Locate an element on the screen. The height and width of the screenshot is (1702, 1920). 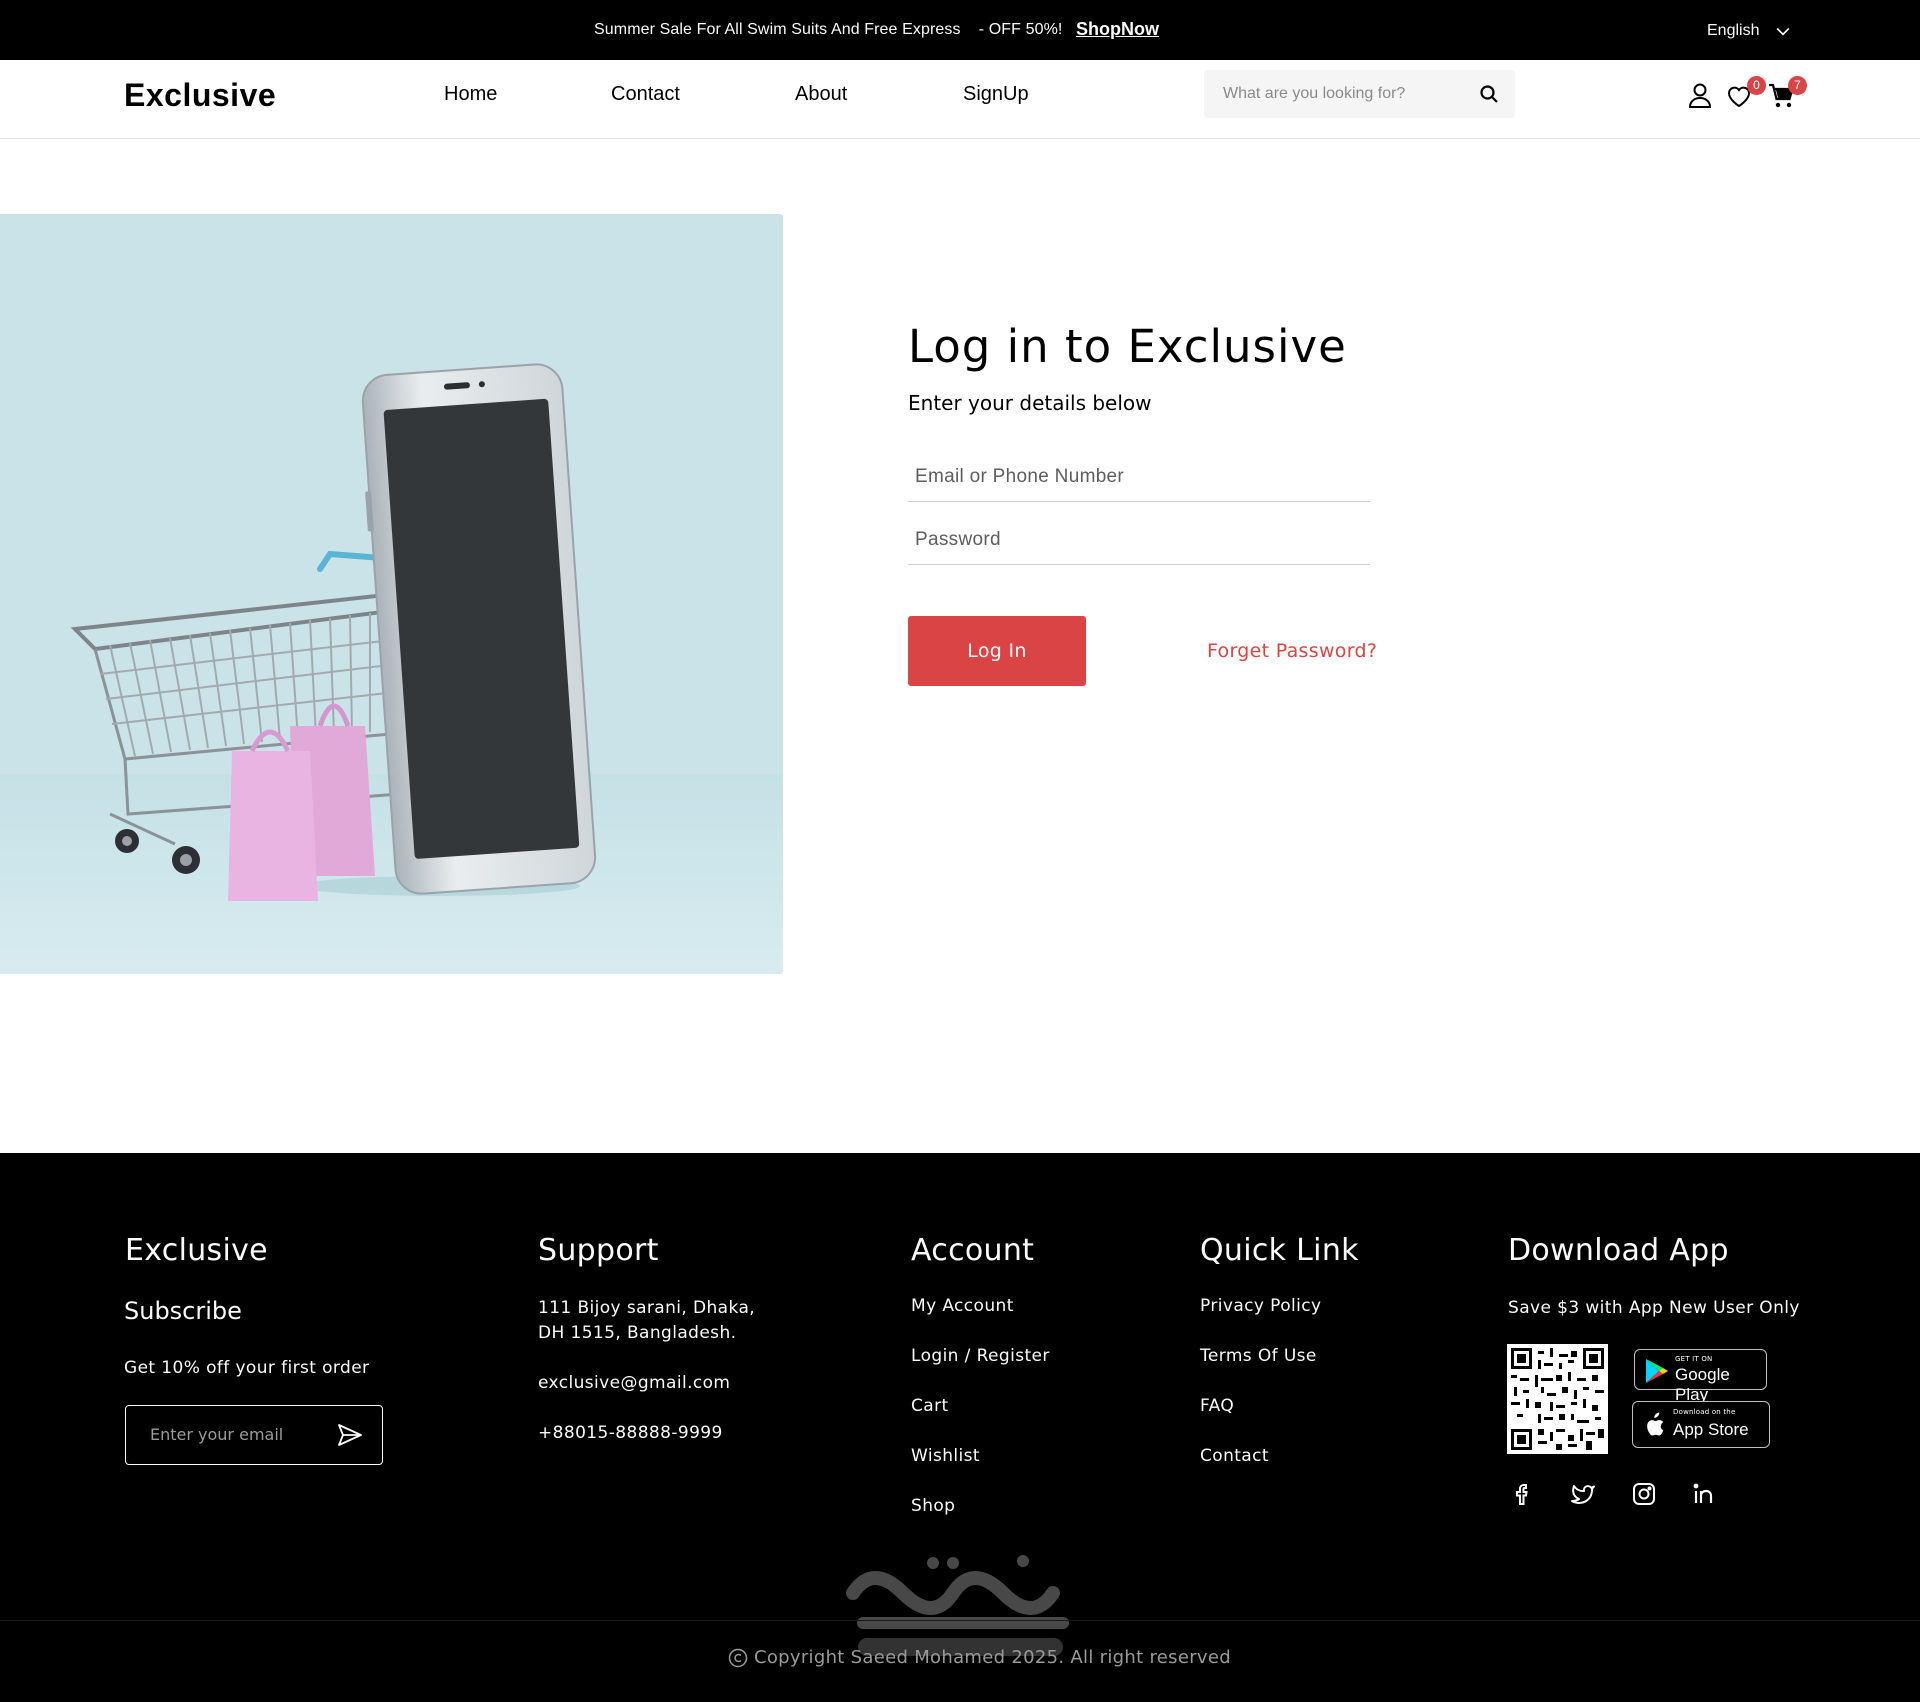
search-box is located at coordinates (1359, 94).